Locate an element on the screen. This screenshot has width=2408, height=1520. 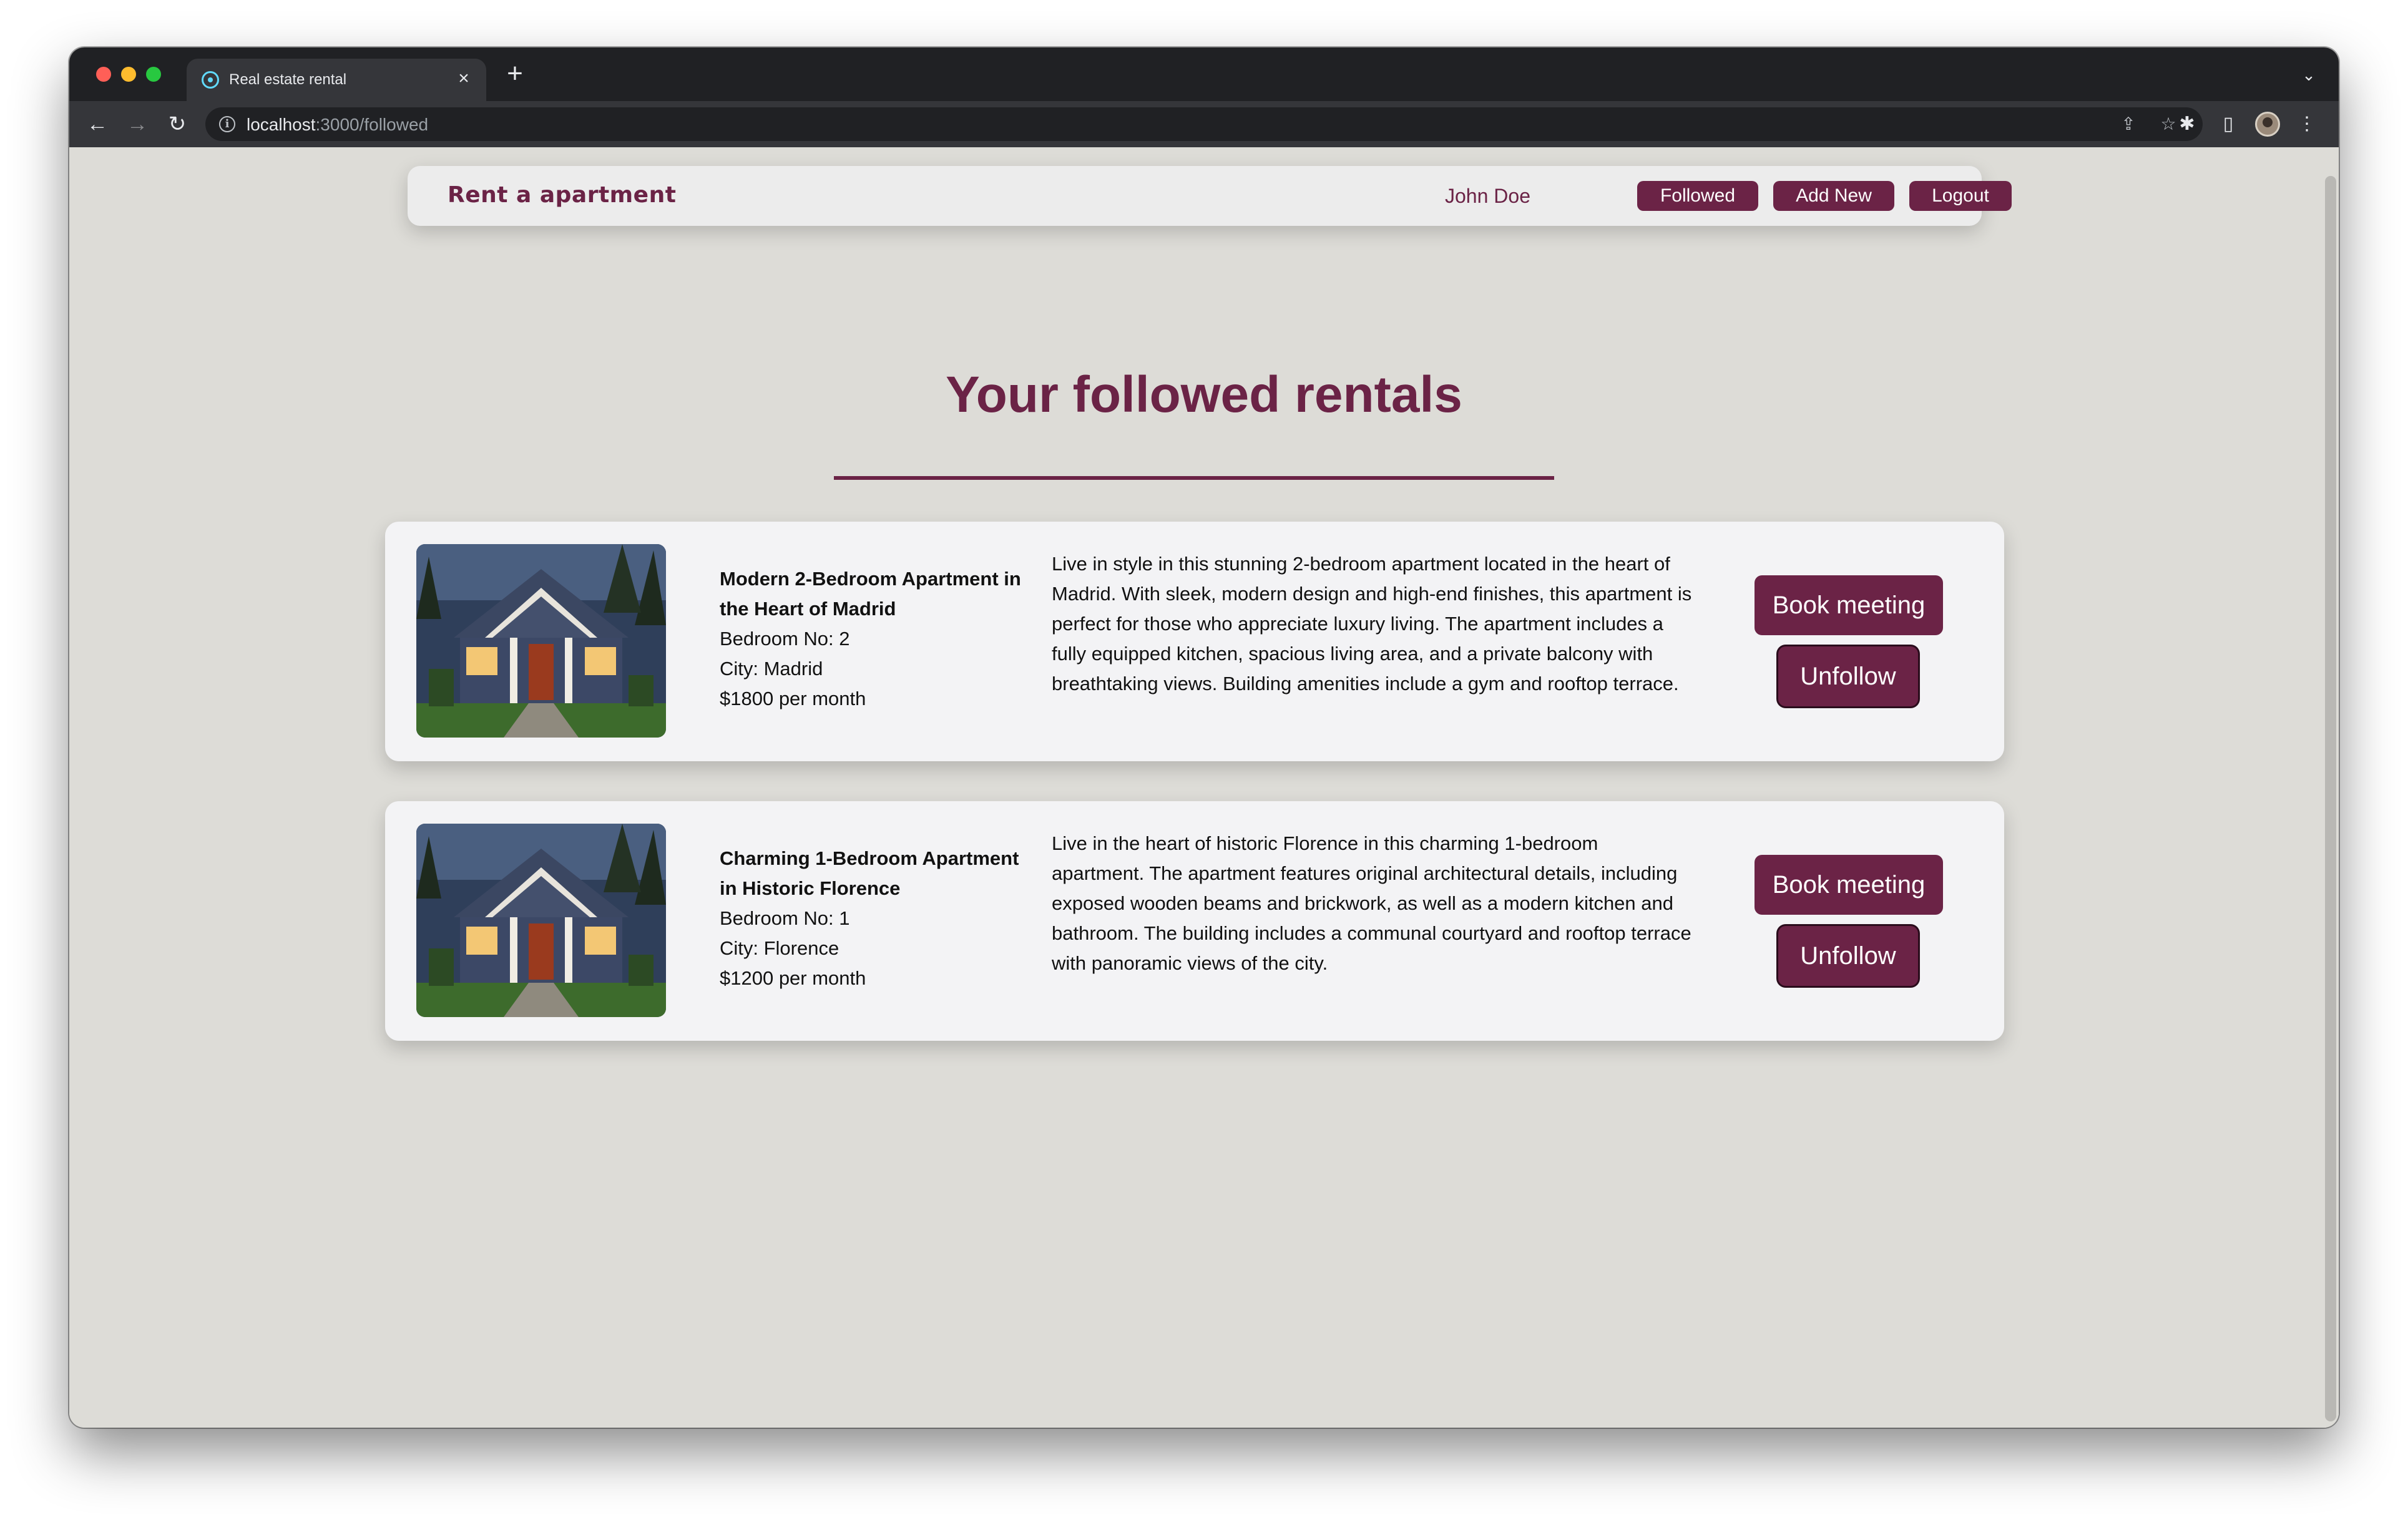
rental-price: $1800 per month is located at coordinates (793, 698).